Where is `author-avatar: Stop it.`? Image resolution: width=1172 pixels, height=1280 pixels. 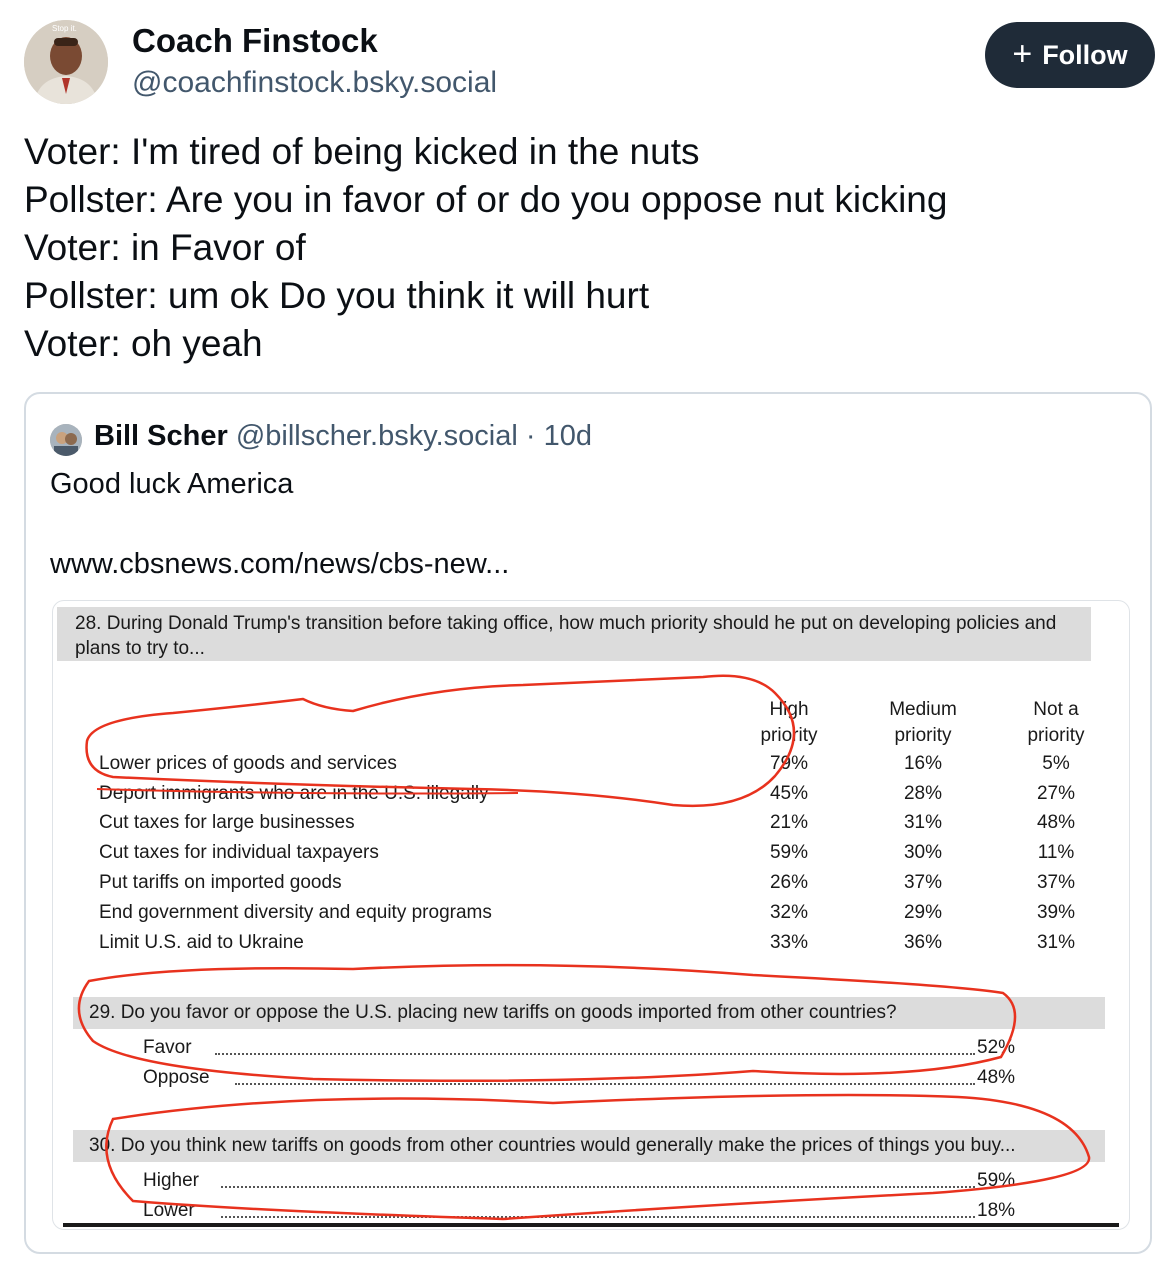
author-avatar: Stop it. is located at coordinates (66, 62).